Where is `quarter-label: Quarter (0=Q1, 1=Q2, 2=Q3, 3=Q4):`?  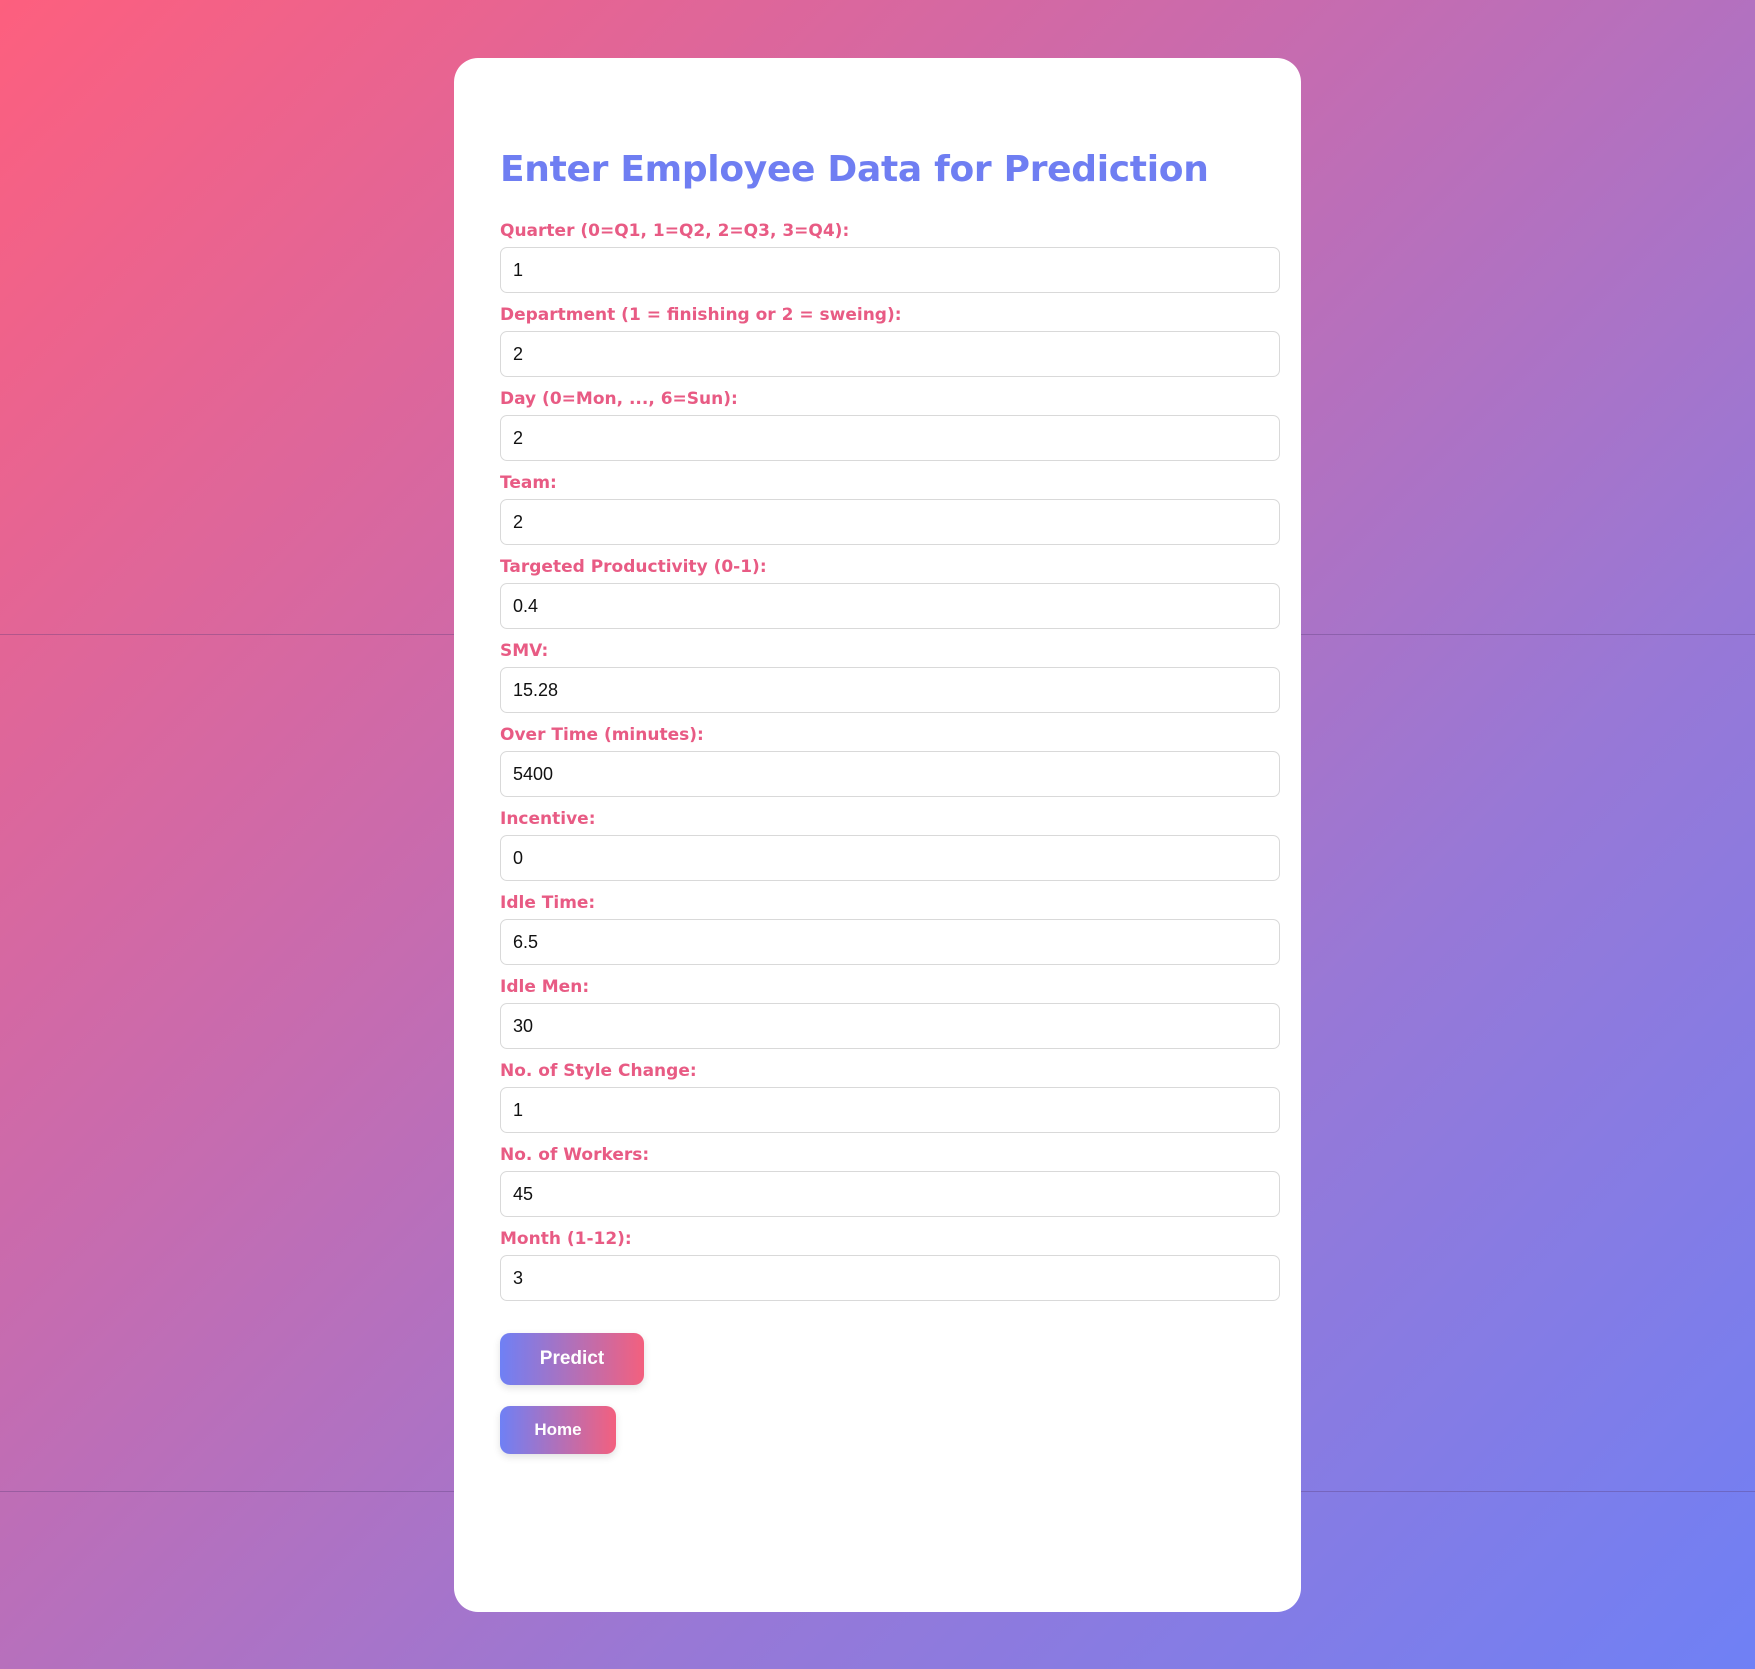 quarter-label: Quarter (0=Q1, 1=Q2, 2=Q3, 3=Q4): is located at coordinates (675, 231).